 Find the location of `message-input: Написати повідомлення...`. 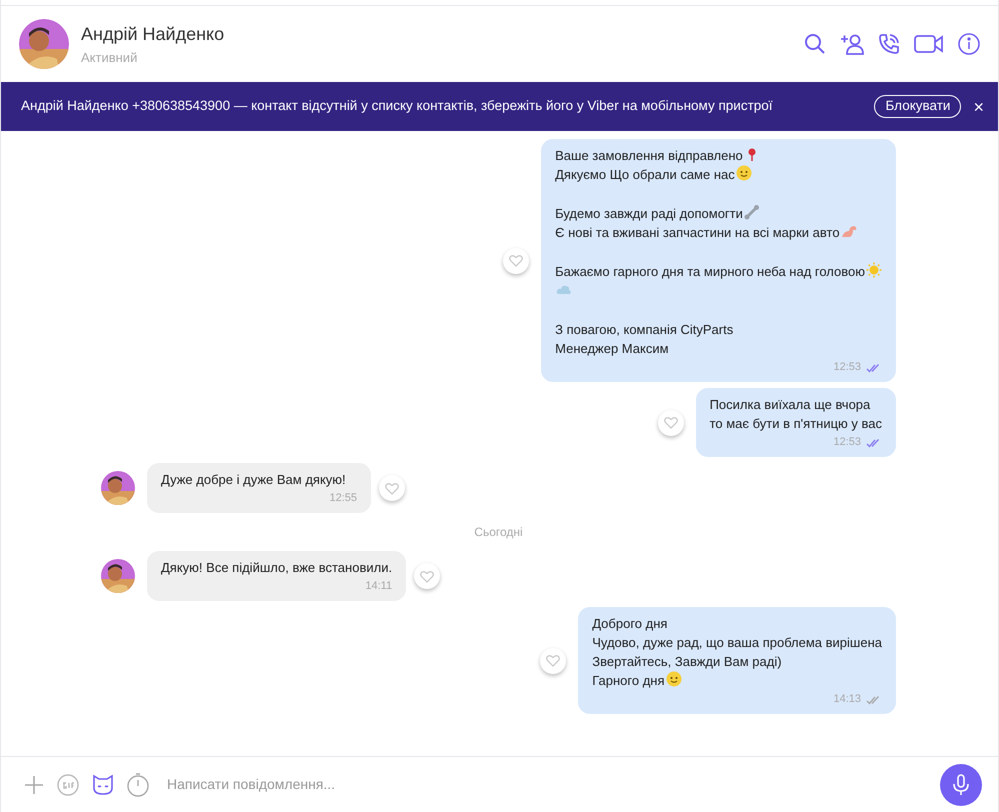

message-input: Написати повідомлення... is located at coordinates (547, 784).